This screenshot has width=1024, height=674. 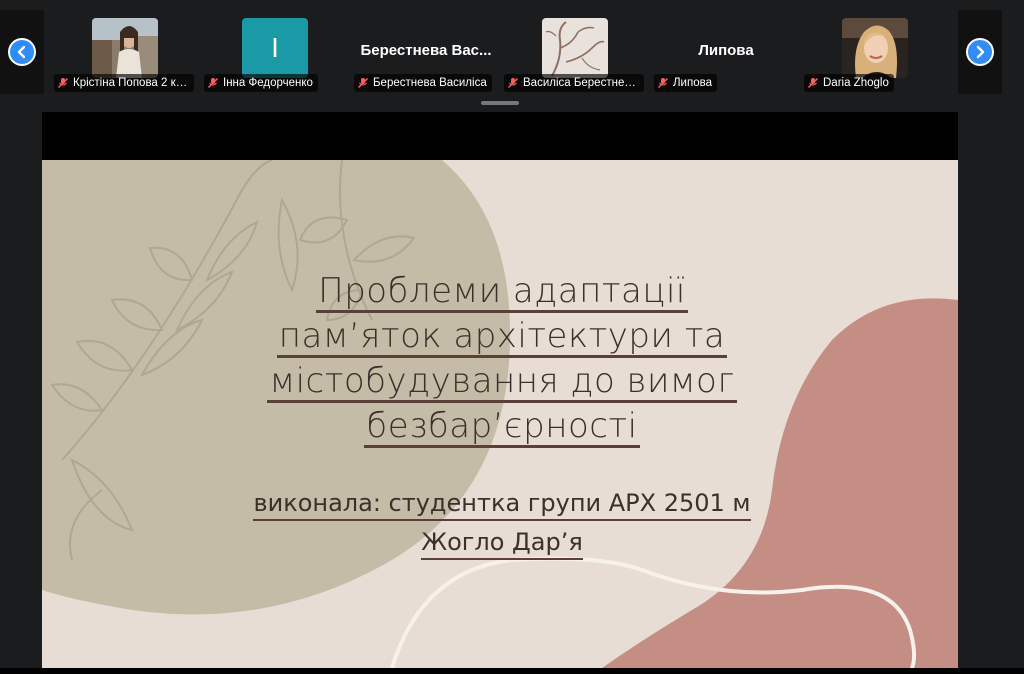 I want to click on prev-page-button, so click(x=22, y=52).